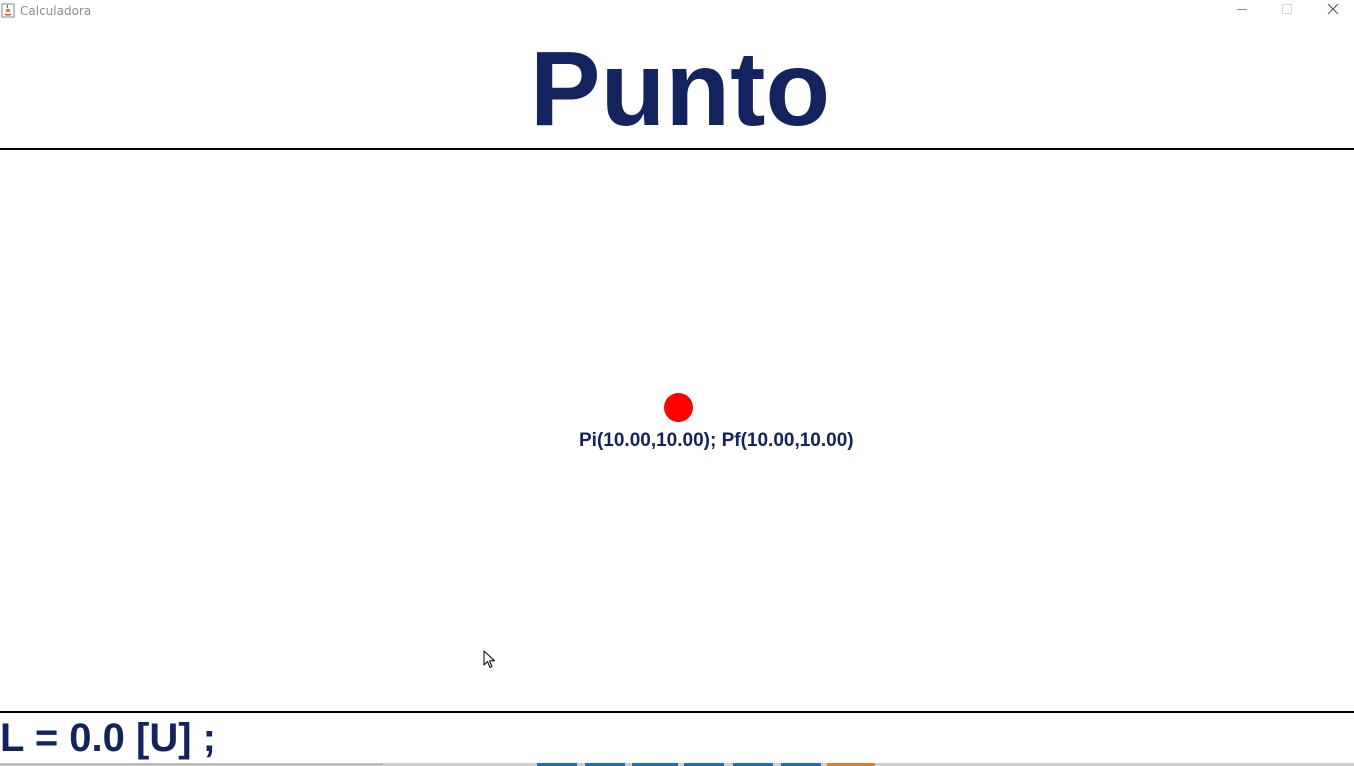 The height and width of the screenshot is (766, 1354). What do you see at coordinates (56, 11) in the screenshot?
I see `window-title: Calculadora` at bounding box center [56, 11].